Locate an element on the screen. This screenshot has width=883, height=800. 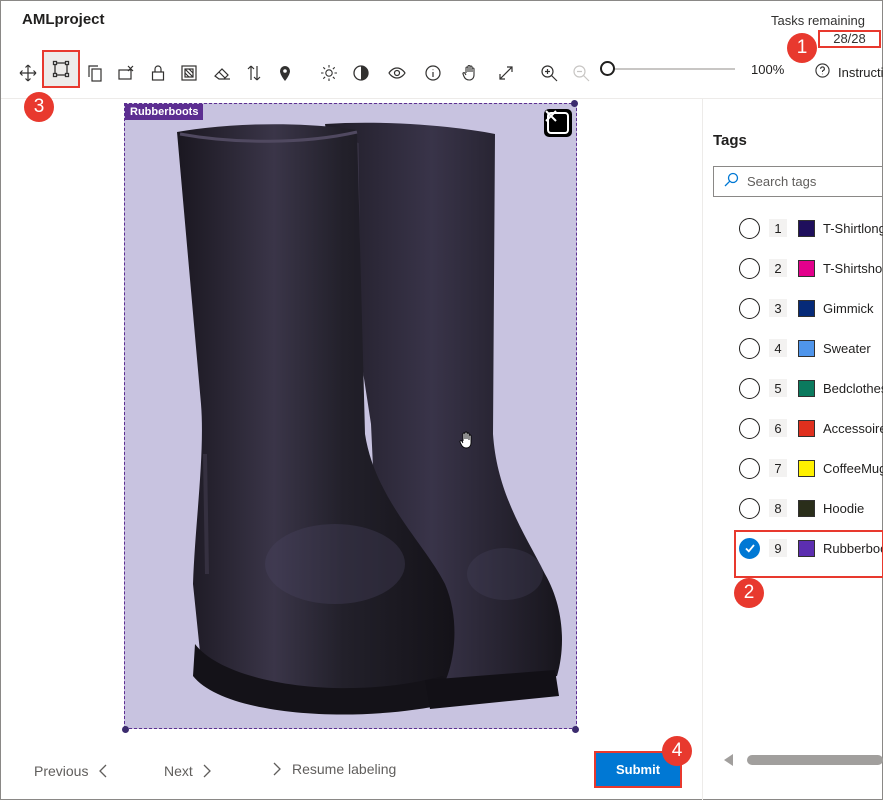
tag-item: 7 CoffeeMugs is located at coordinates (811, 468).